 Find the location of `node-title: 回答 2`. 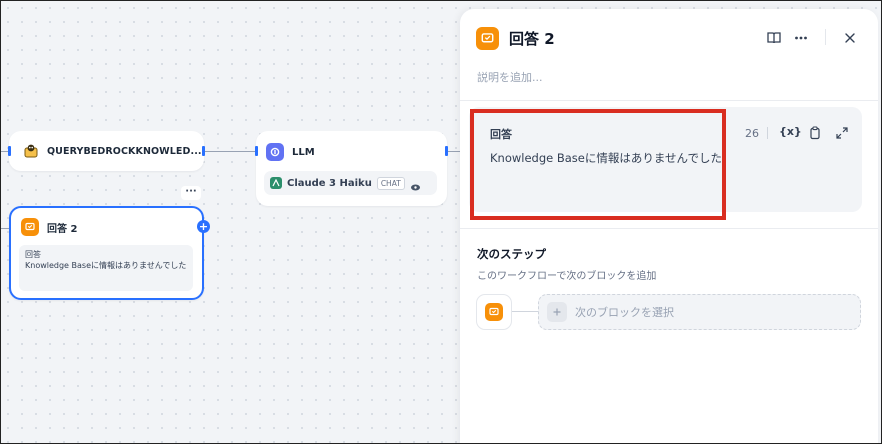

node-title: 回答 2 is located at coordinates (62, 229).